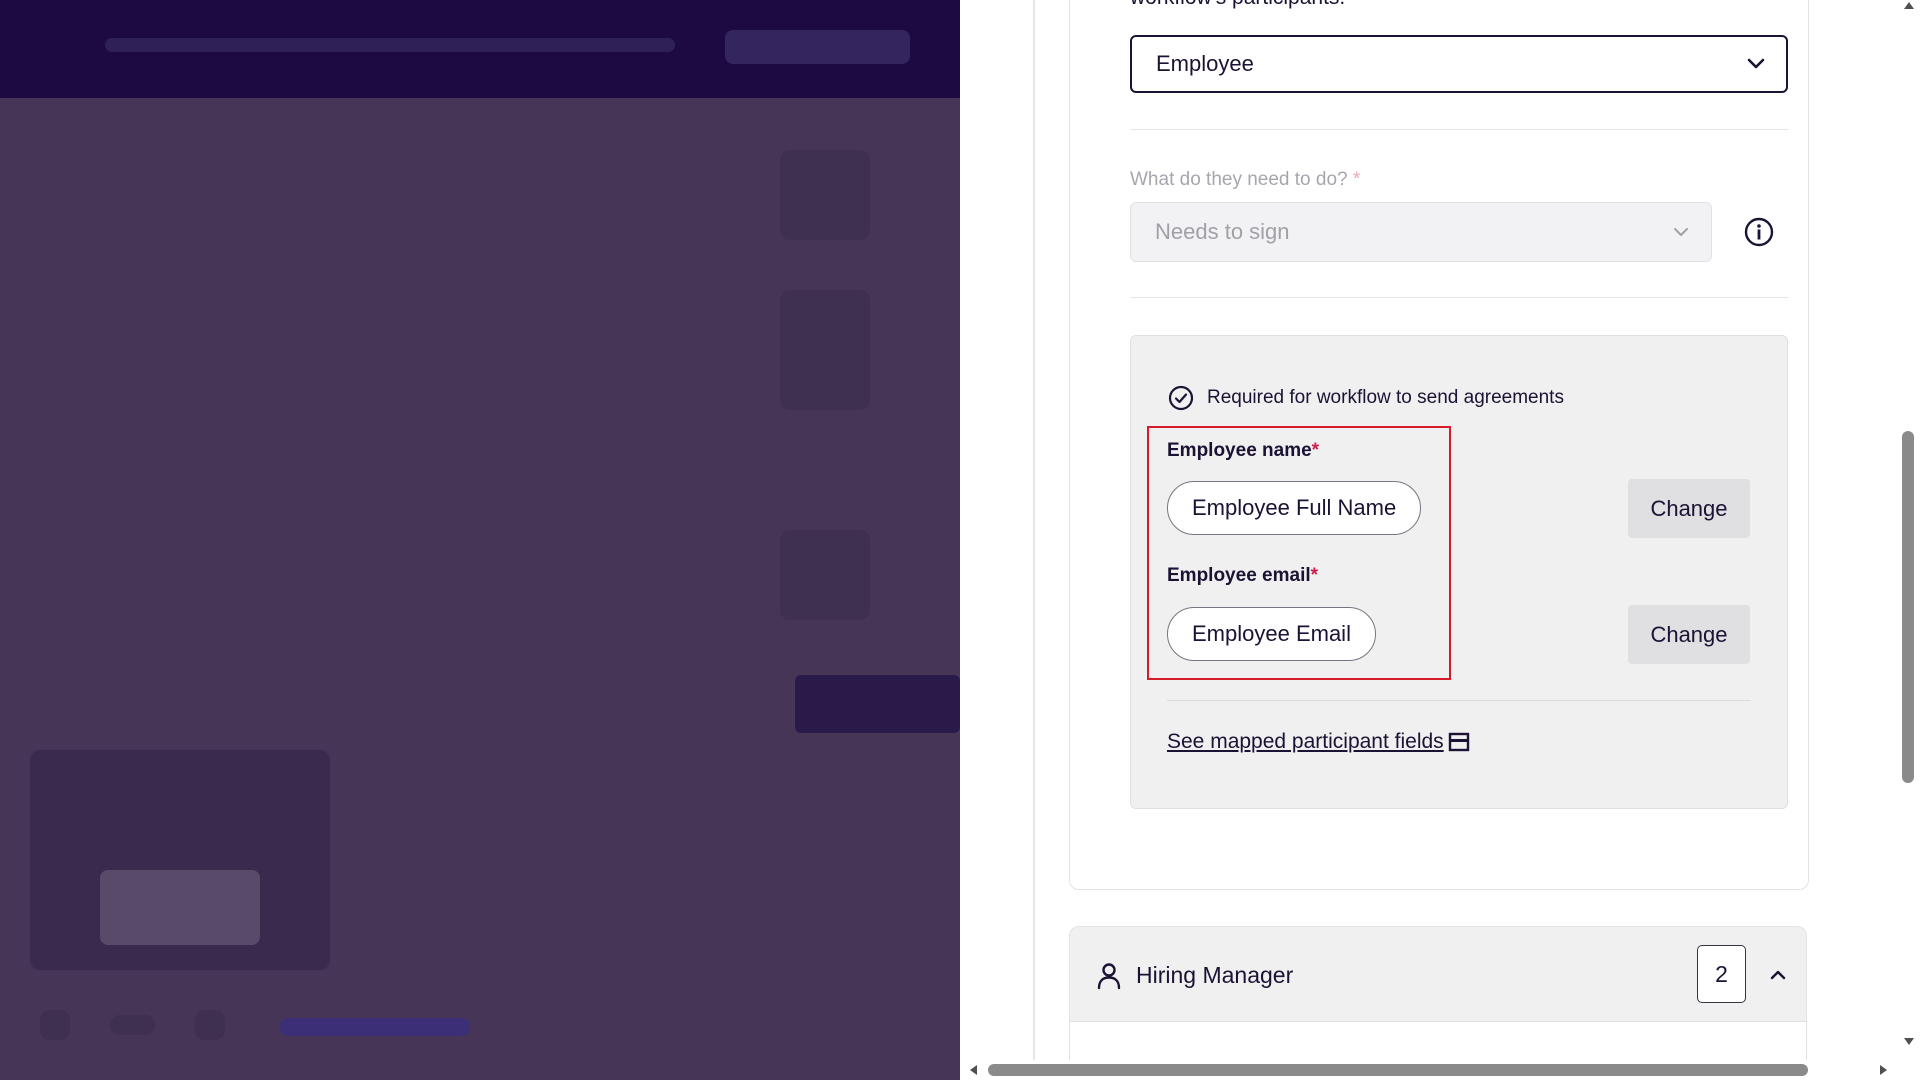 This screenshot has height=1080, width=1920. Describe the element at coordinates (1318, 742) in the screenshot. I see `see-mapped-fields-link: See mapped participant fields` at that location.